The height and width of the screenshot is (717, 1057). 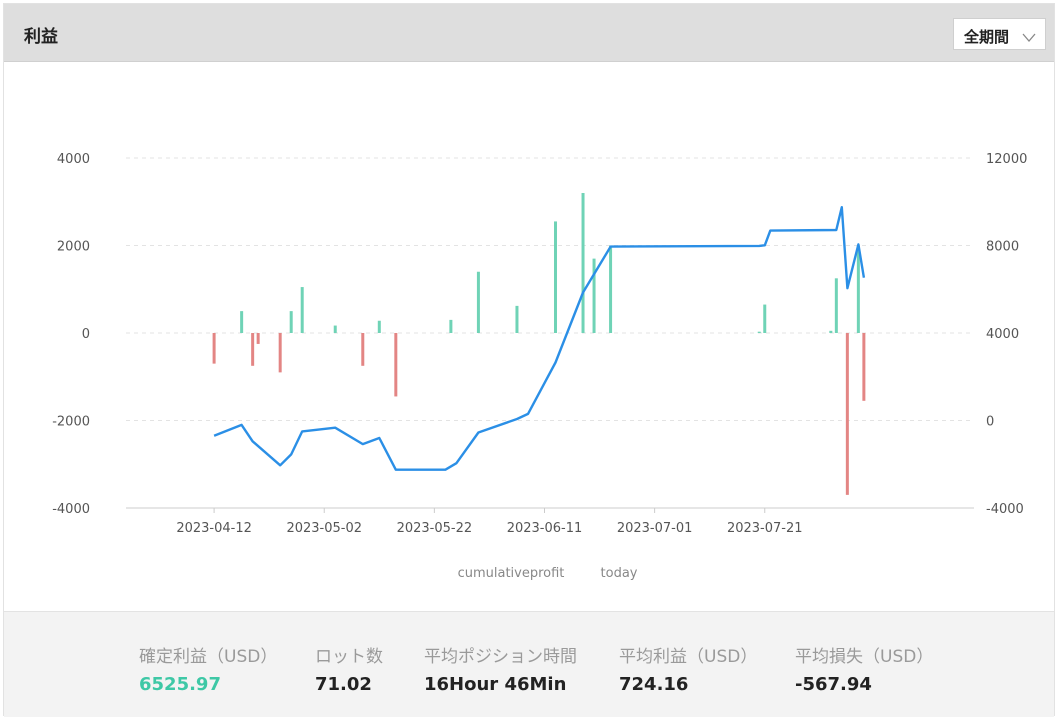 What do you see at coordinates (864, 668) in the screenshot?
I see `stat-avg-loss: 平均損失（USD） -567.94` at bounding box center [864, 668].